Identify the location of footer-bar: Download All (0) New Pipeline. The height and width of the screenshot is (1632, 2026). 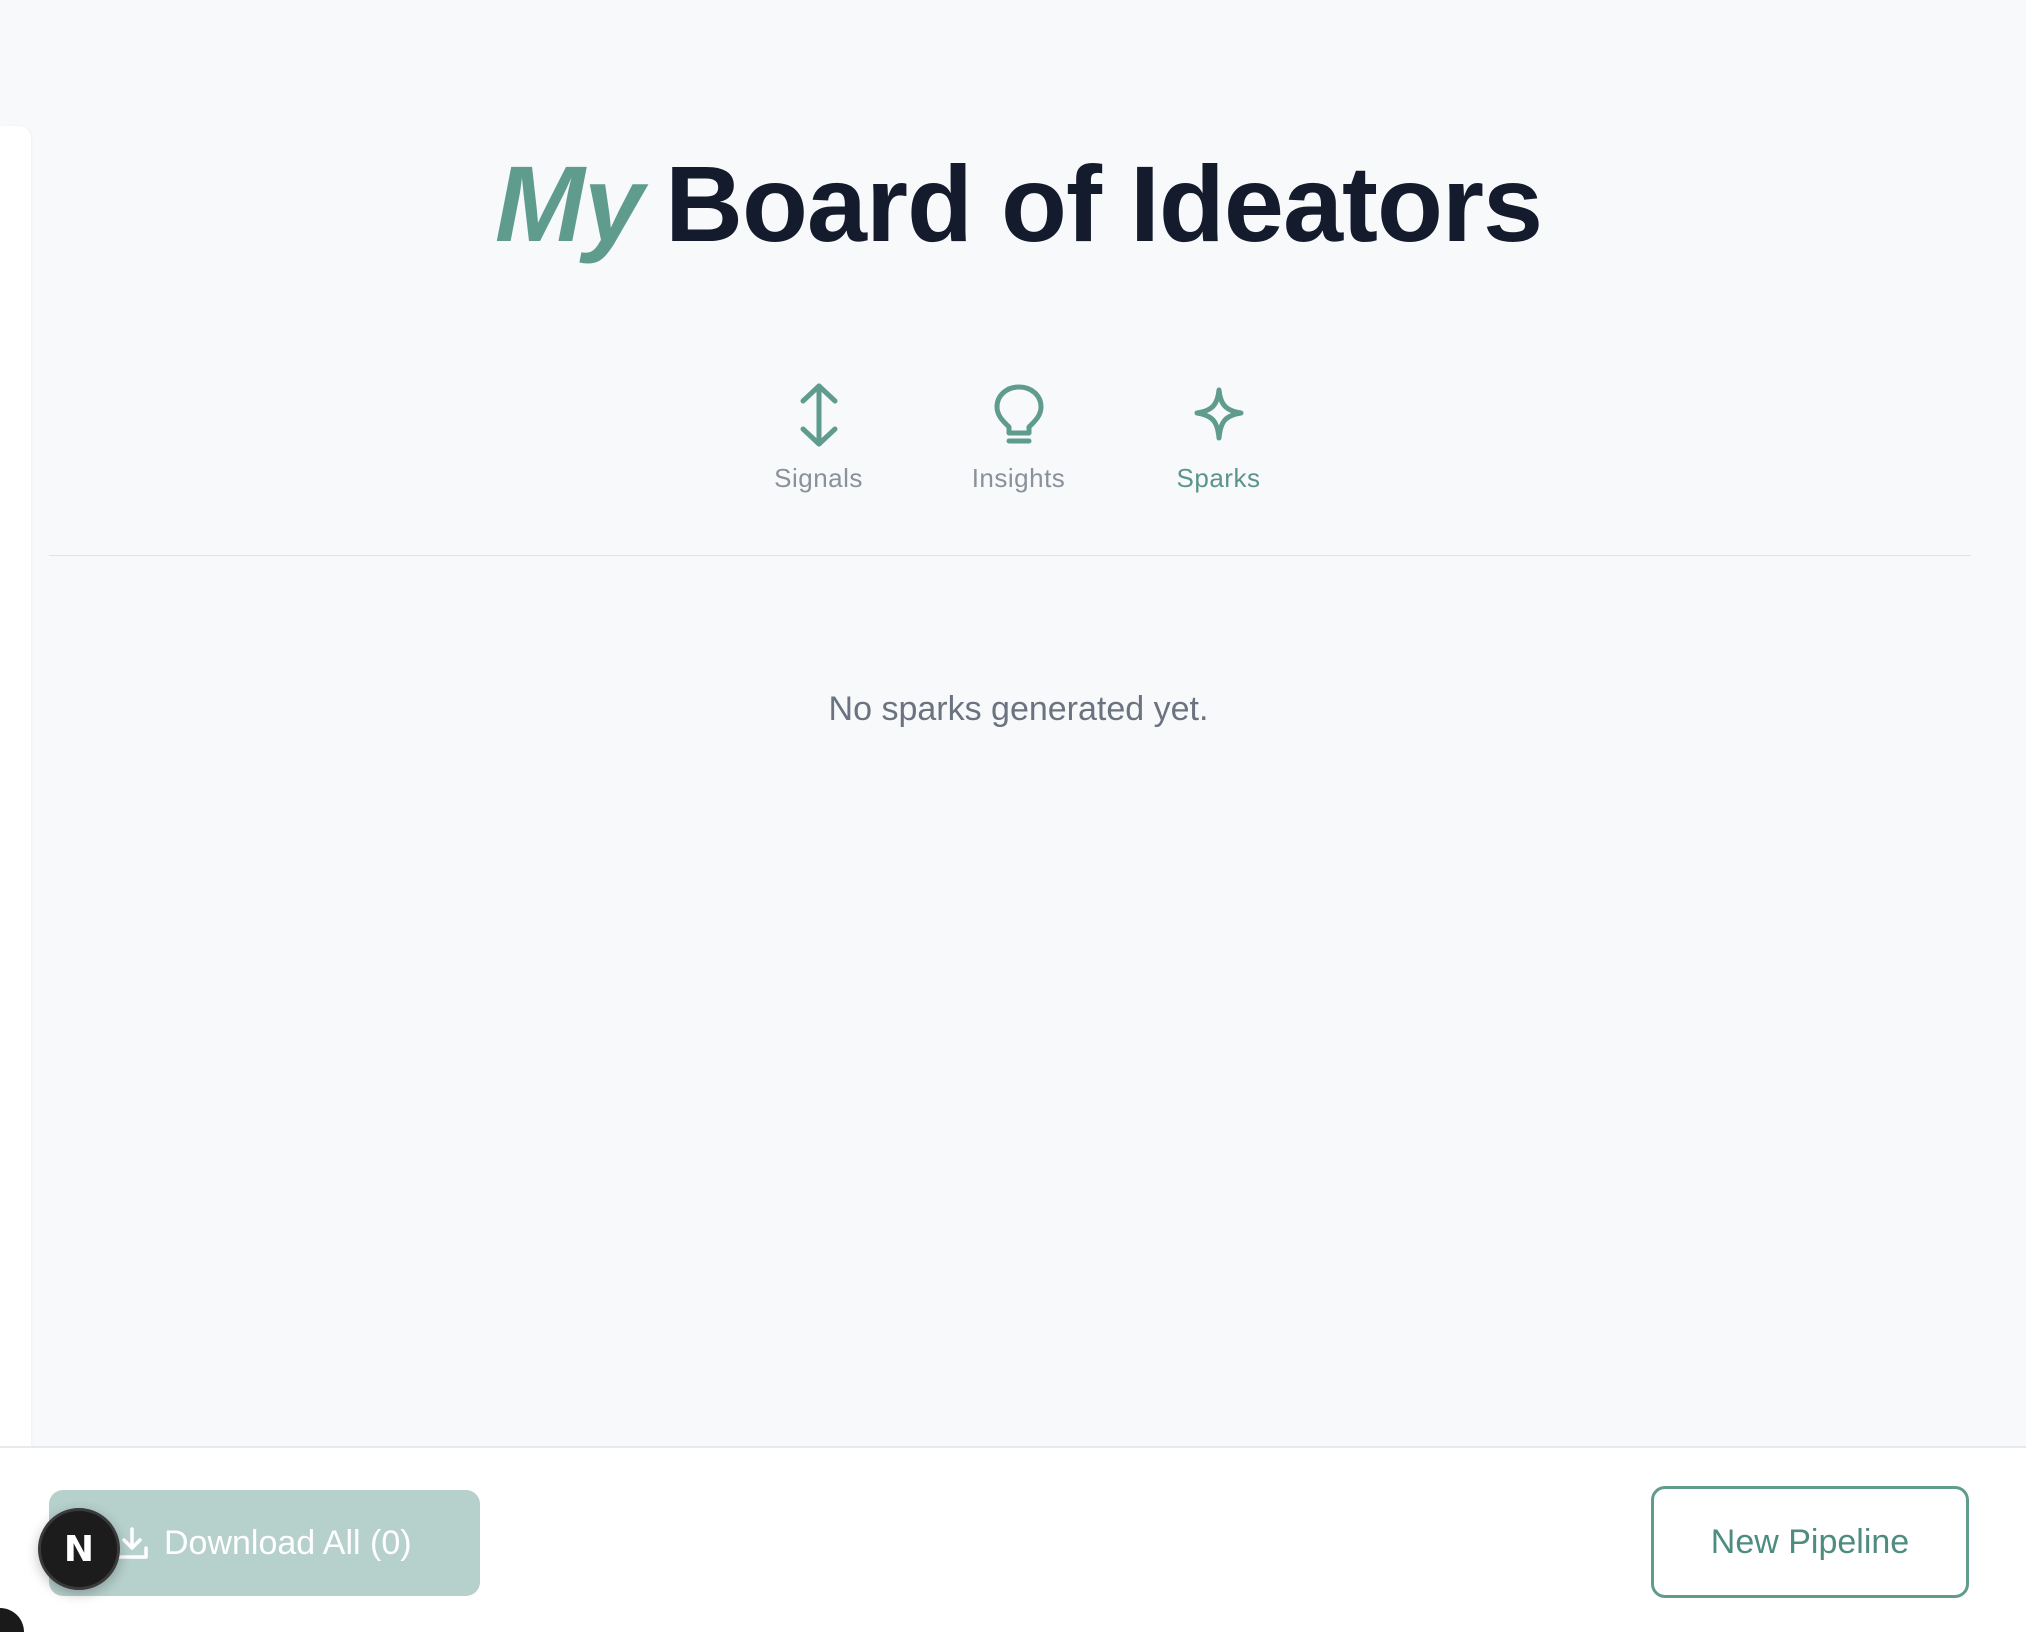
(1013, 1539).